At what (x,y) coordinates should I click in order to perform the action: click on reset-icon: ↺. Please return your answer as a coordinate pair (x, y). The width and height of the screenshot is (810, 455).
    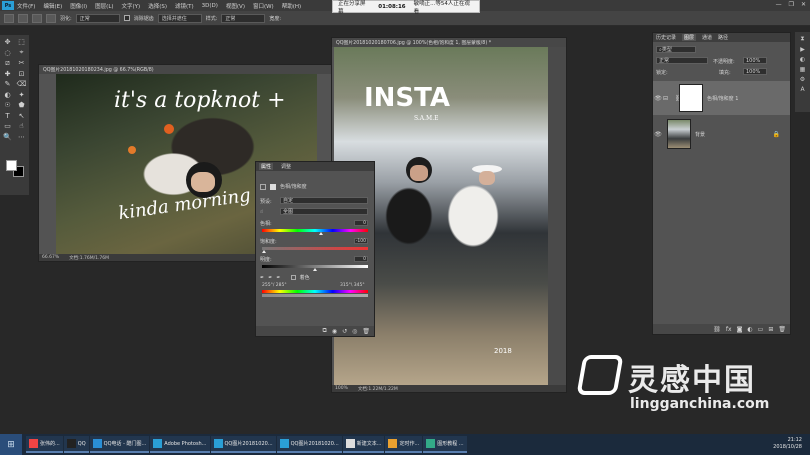
    Looking at the image, I should click on (344, 331).